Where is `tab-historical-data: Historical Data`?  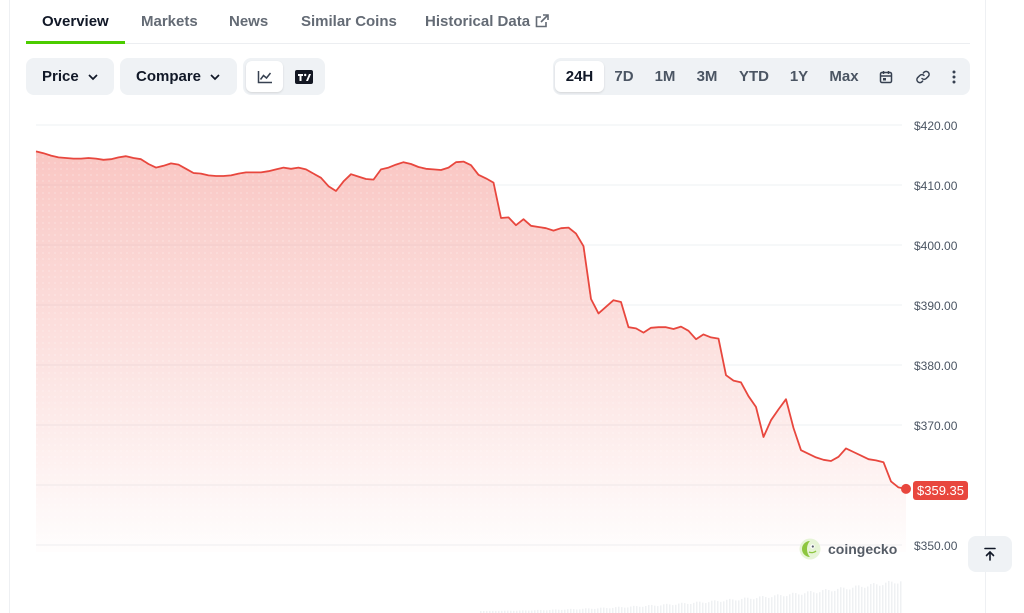
tab-historical-data: Historical Data is located at coordinates (477, 21).